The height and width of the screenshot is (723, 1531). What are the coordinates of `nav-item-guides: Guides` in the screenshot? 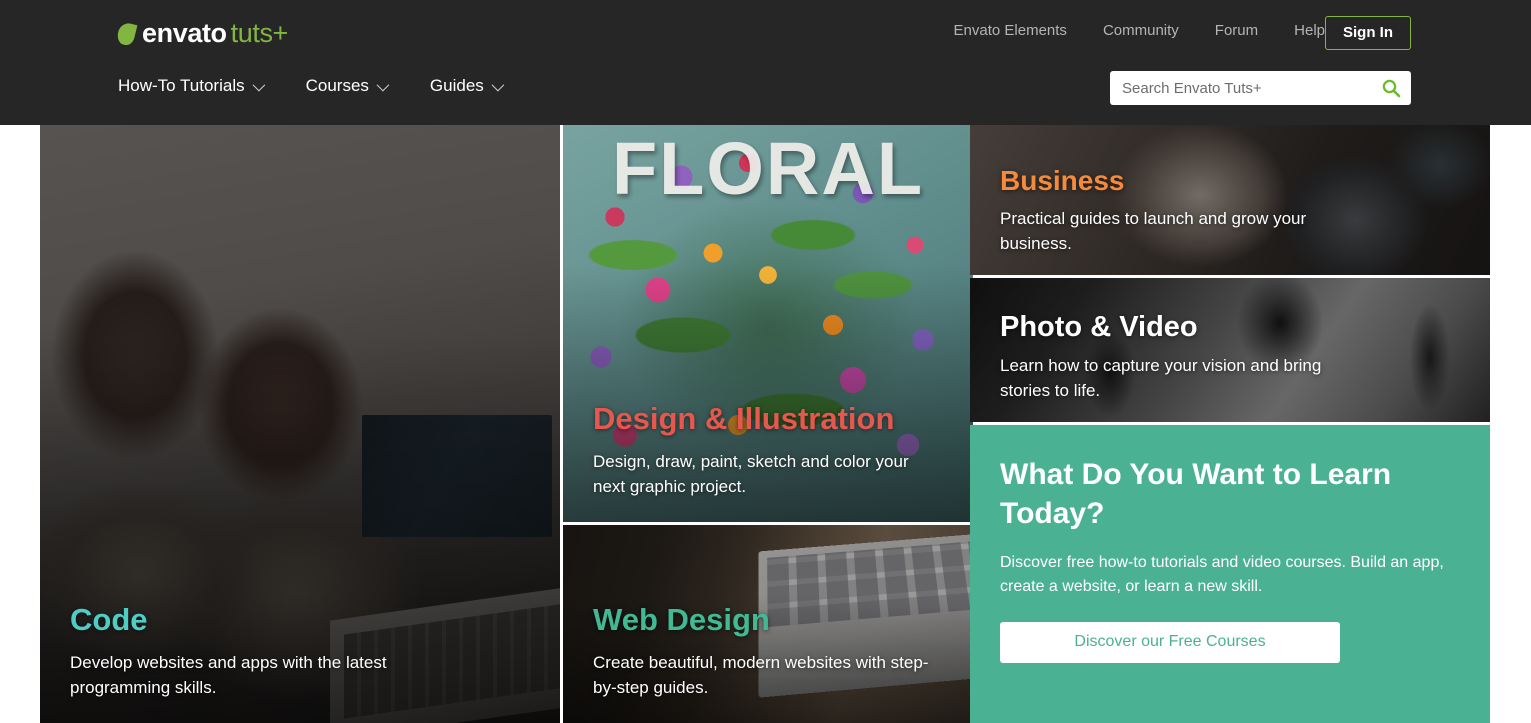 It's located at (467, 86).